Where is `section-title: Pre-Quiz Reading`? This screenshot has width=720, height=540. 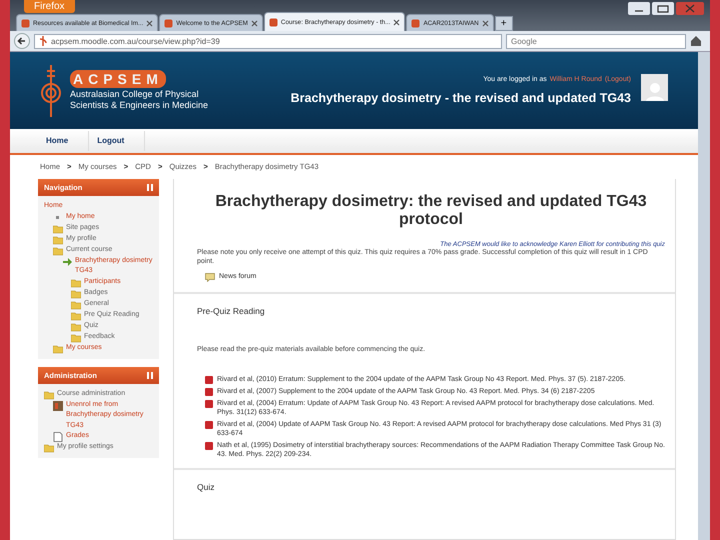
section-title: Pre-Quiz Reading is located at coordinates (231, 311).